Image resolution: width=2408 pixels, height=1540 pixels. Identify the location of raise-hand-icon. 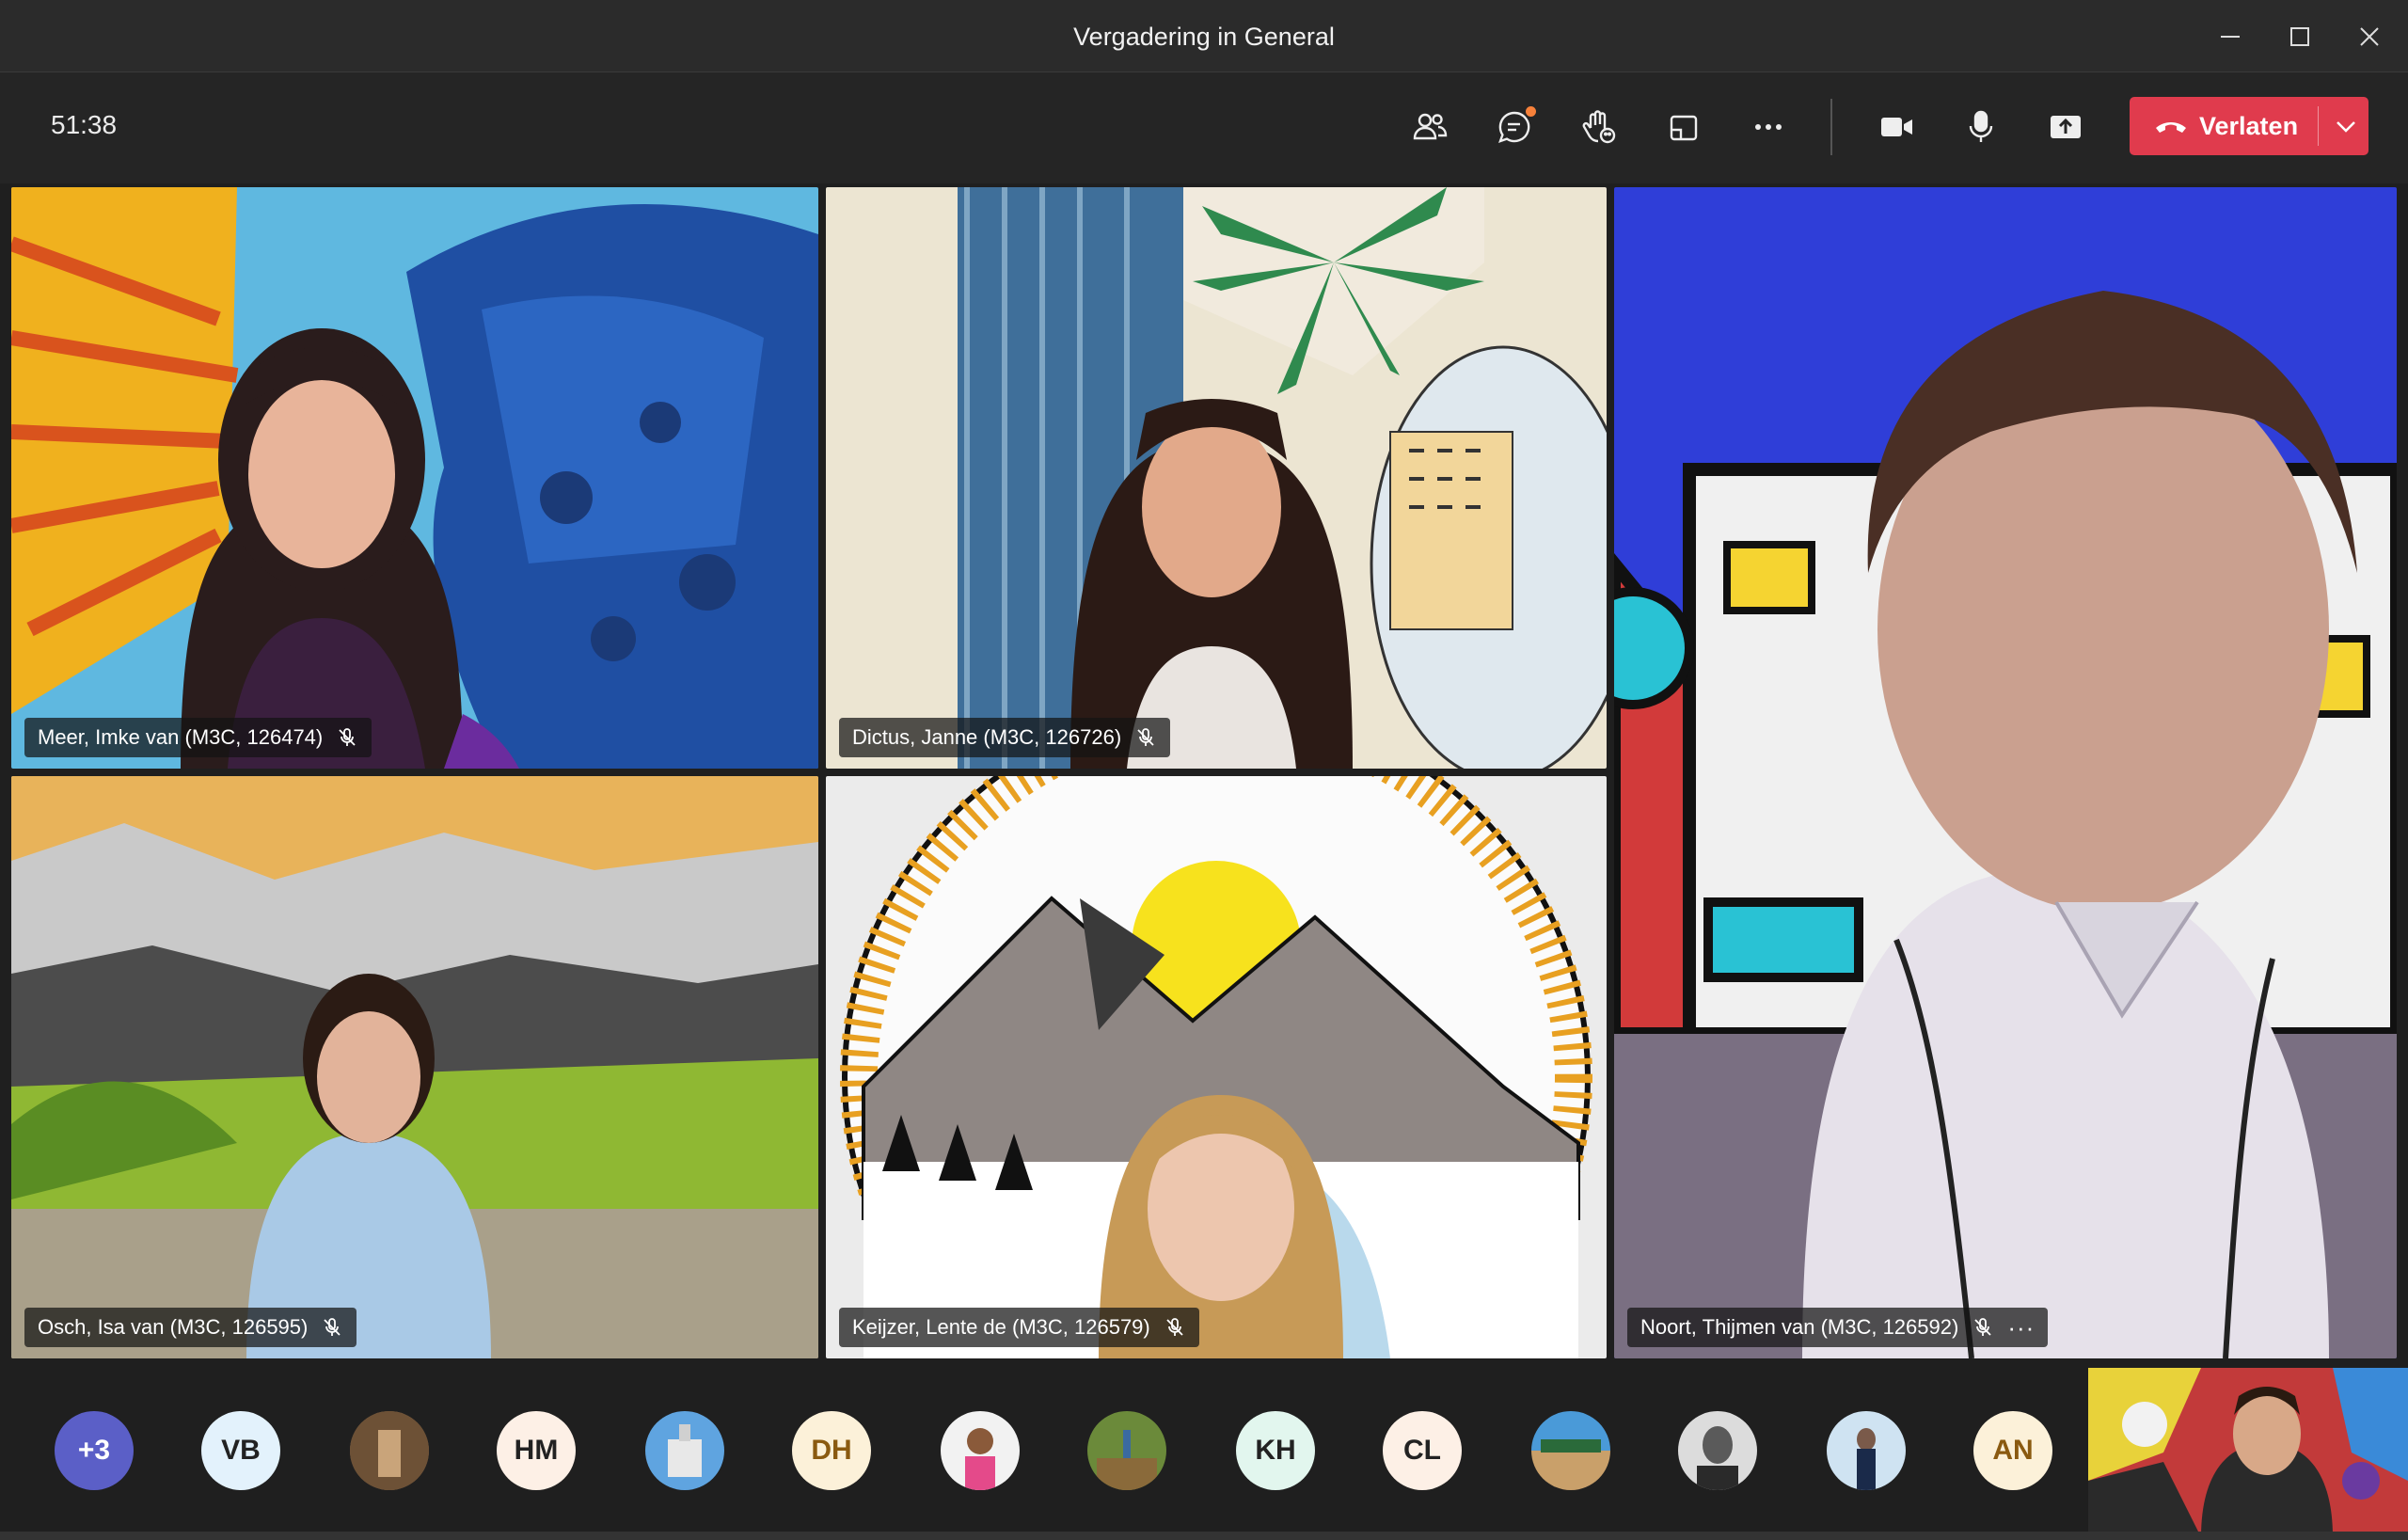
(1599, 127).